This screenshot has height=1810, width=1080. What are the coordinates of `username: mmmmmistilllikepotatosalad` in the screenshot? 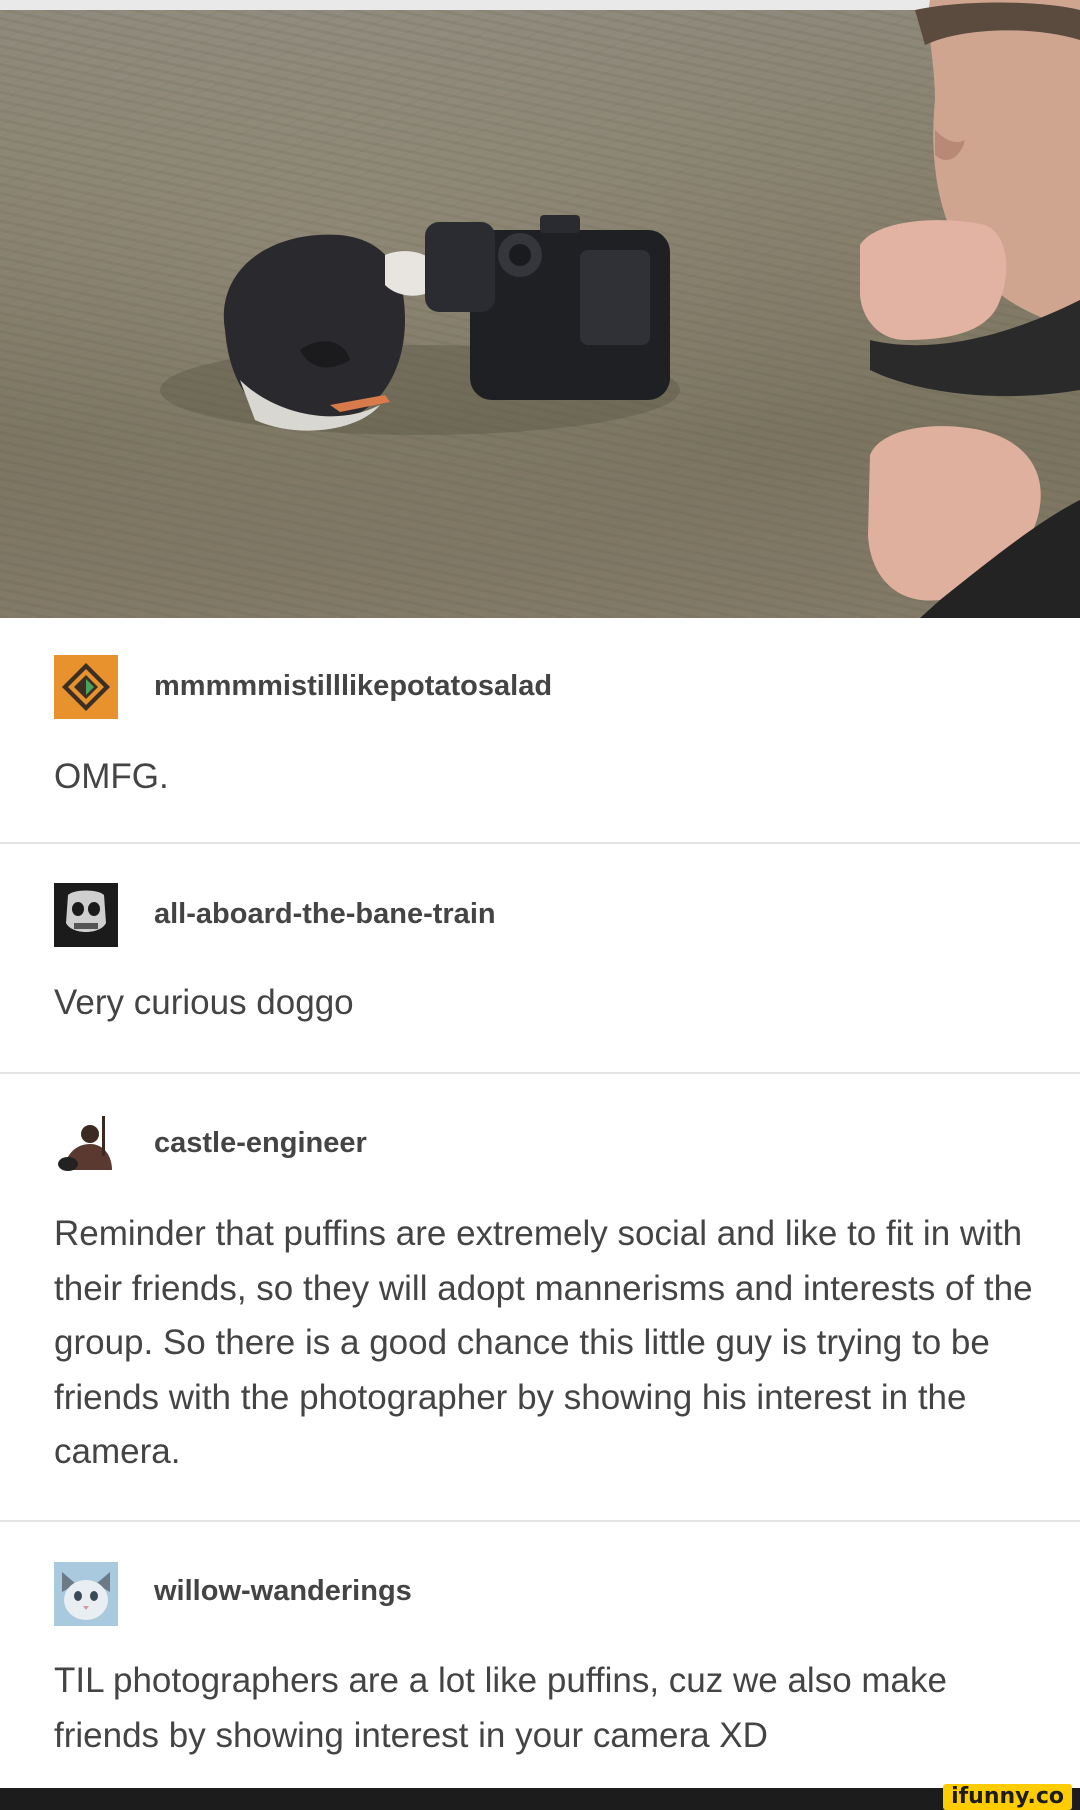 It's located at (353, 686).